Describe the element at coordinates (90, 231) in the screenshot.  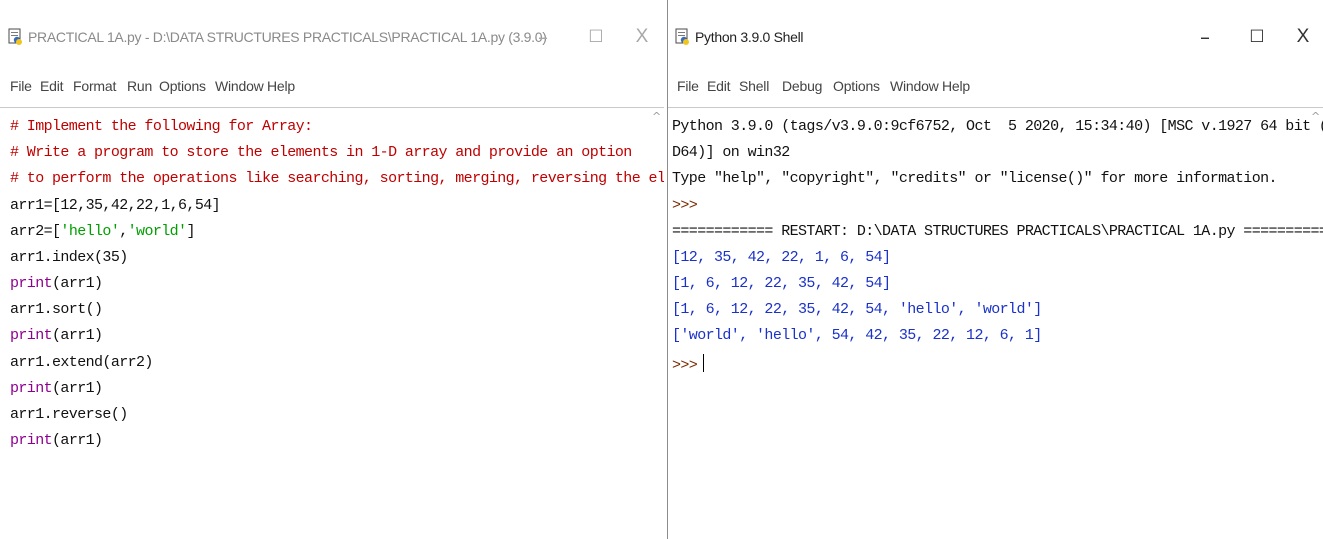
I see `string-token: 'hello'` at that location.